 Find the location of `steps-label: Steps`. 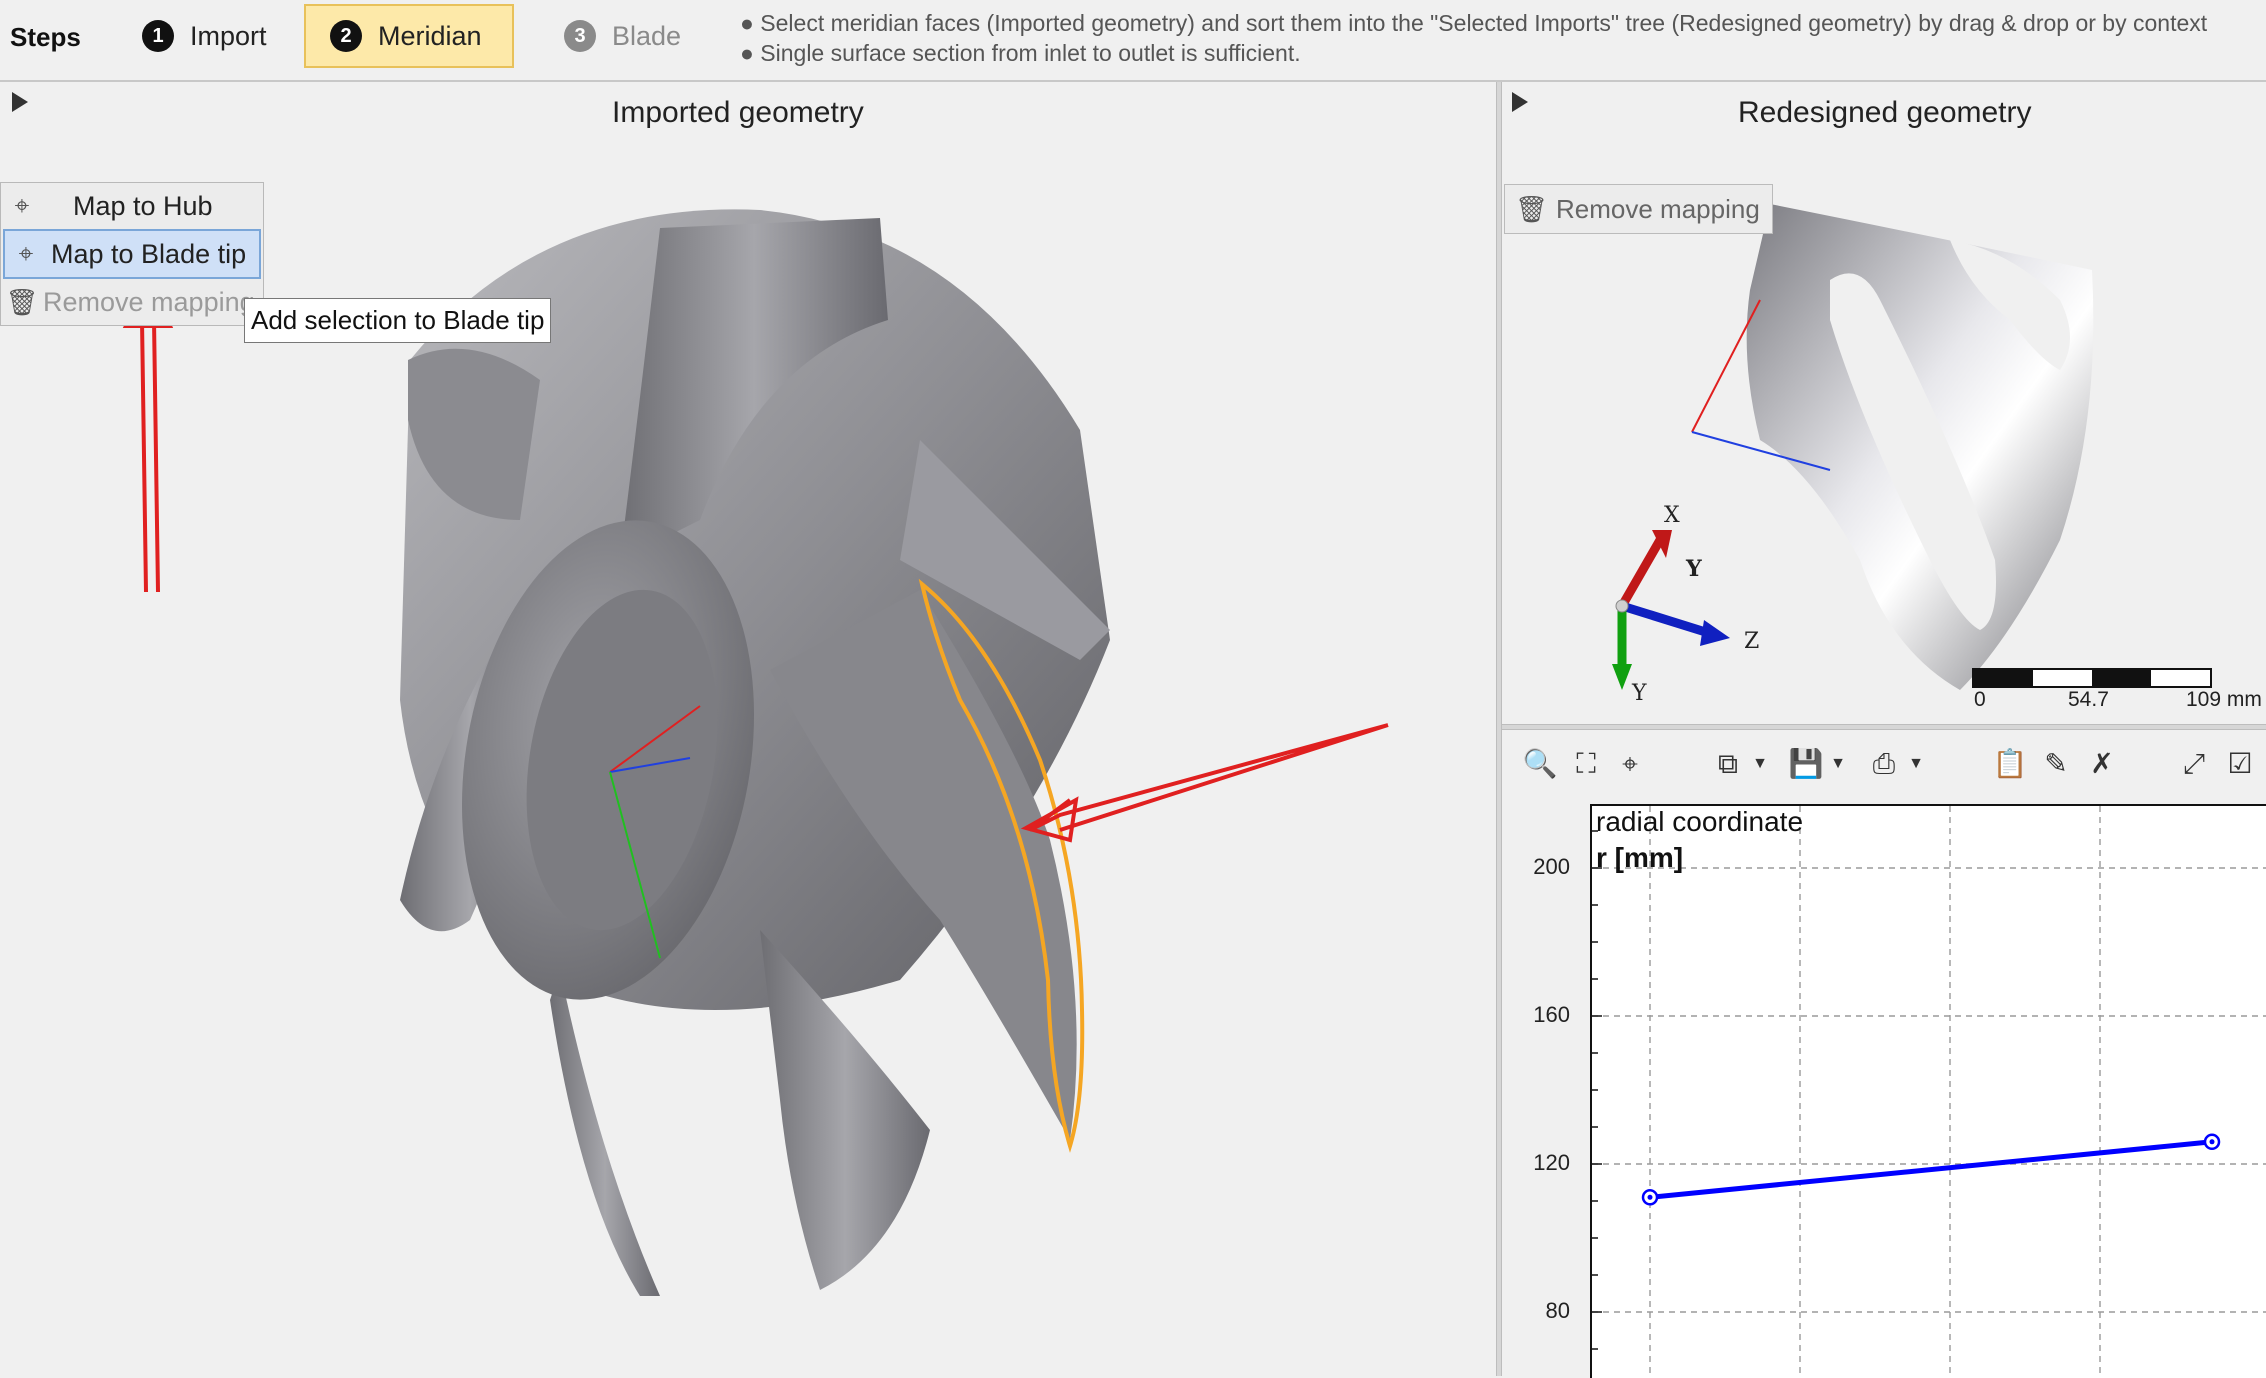

steps-label: Steps is located at coordinates (45, 37).